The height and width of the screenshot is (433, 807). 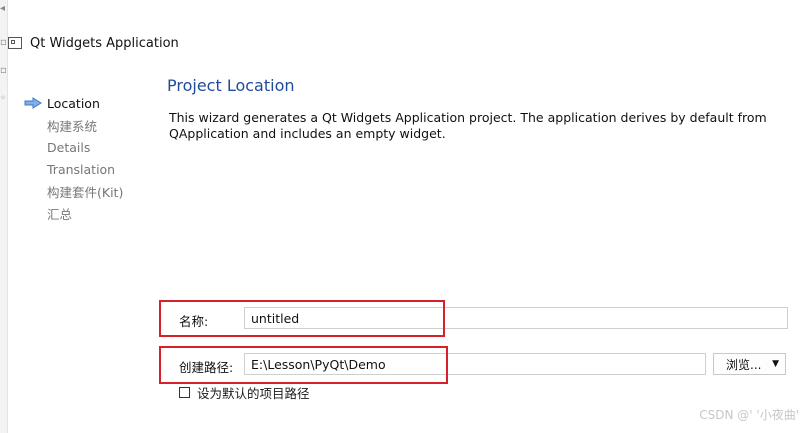 I want to click on step-label: Translation, so click(x=81, y=169).